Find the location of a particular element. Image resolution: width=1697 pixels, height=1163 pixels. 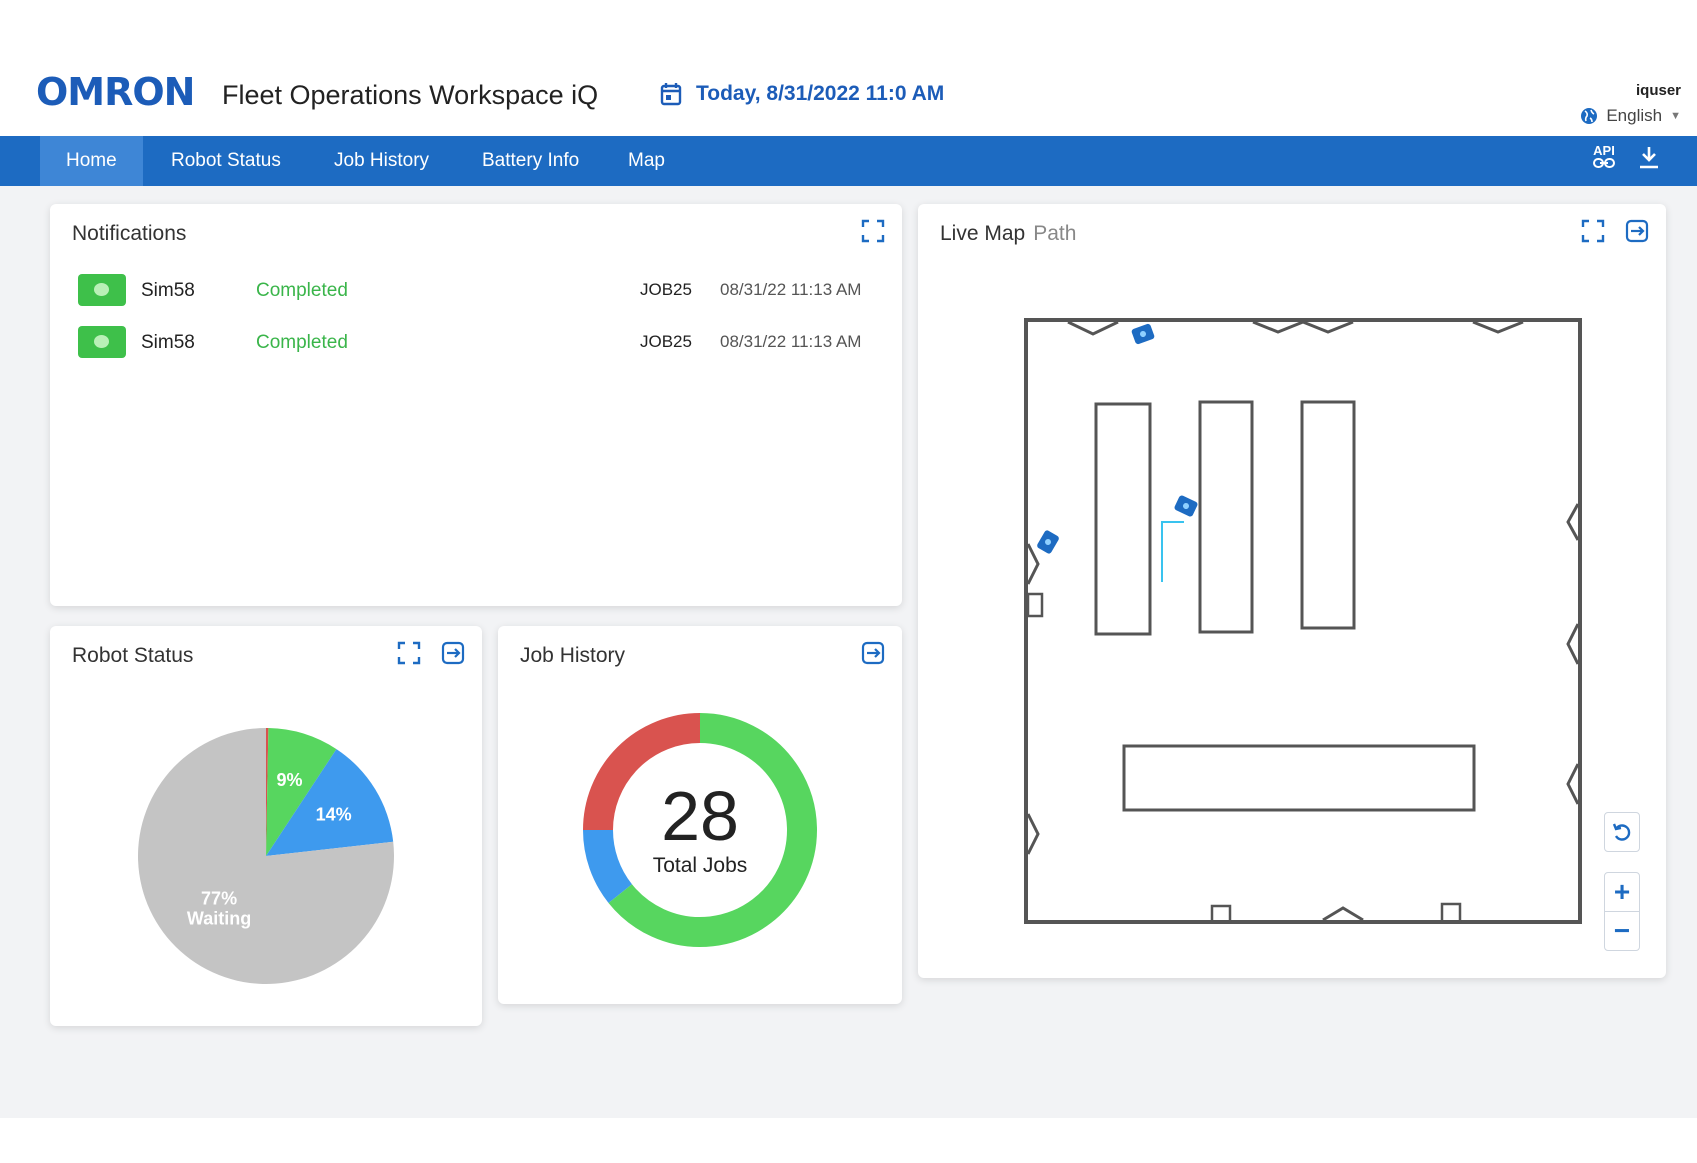

tab-map: Map is located at coordinates (646, 161).